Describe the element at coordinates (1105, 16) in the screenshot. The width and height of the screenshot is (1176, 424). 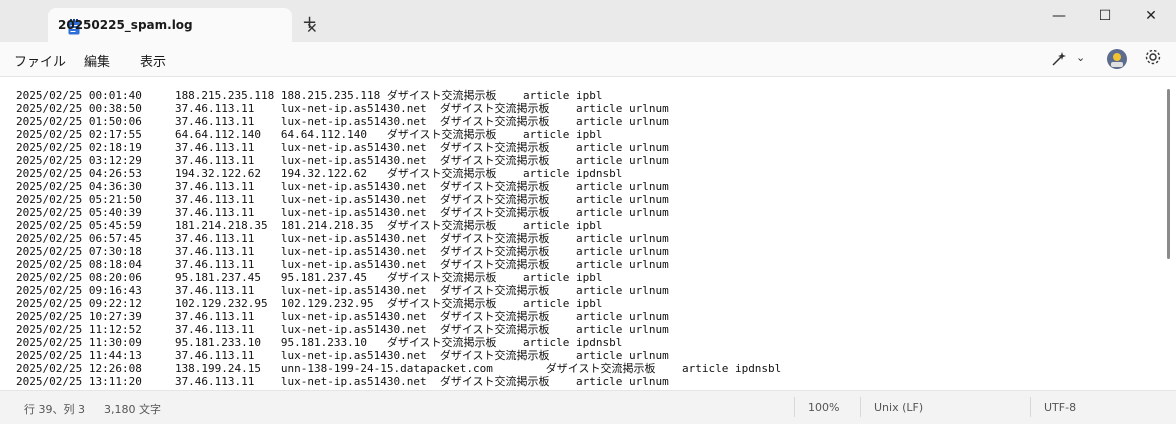
I see `maximize-icon: ☐` at that location.